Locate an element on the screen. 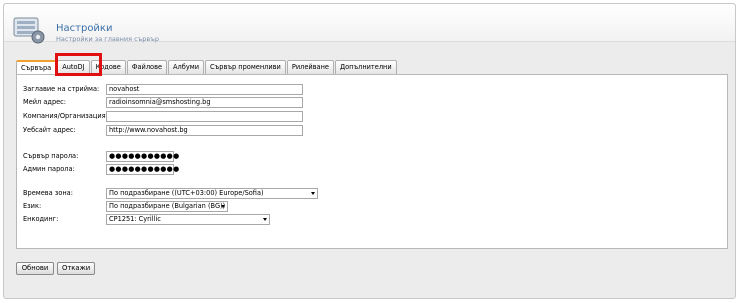 This screenshot has height=303, width=740. page-title: Настройки is located at coordinates (84, 28).